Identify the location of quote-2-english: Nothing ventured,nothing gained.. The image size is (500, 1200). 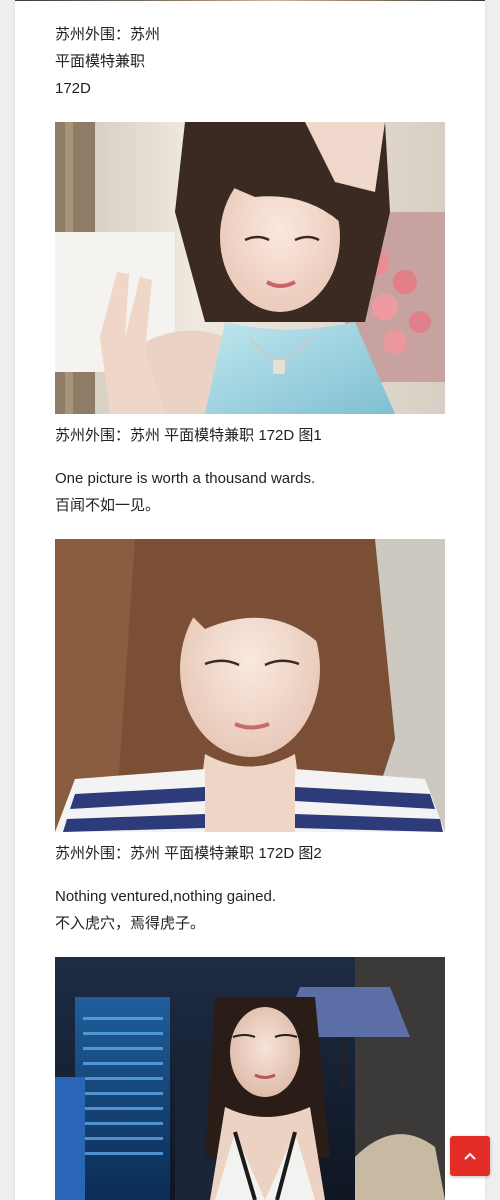
(166, 896).